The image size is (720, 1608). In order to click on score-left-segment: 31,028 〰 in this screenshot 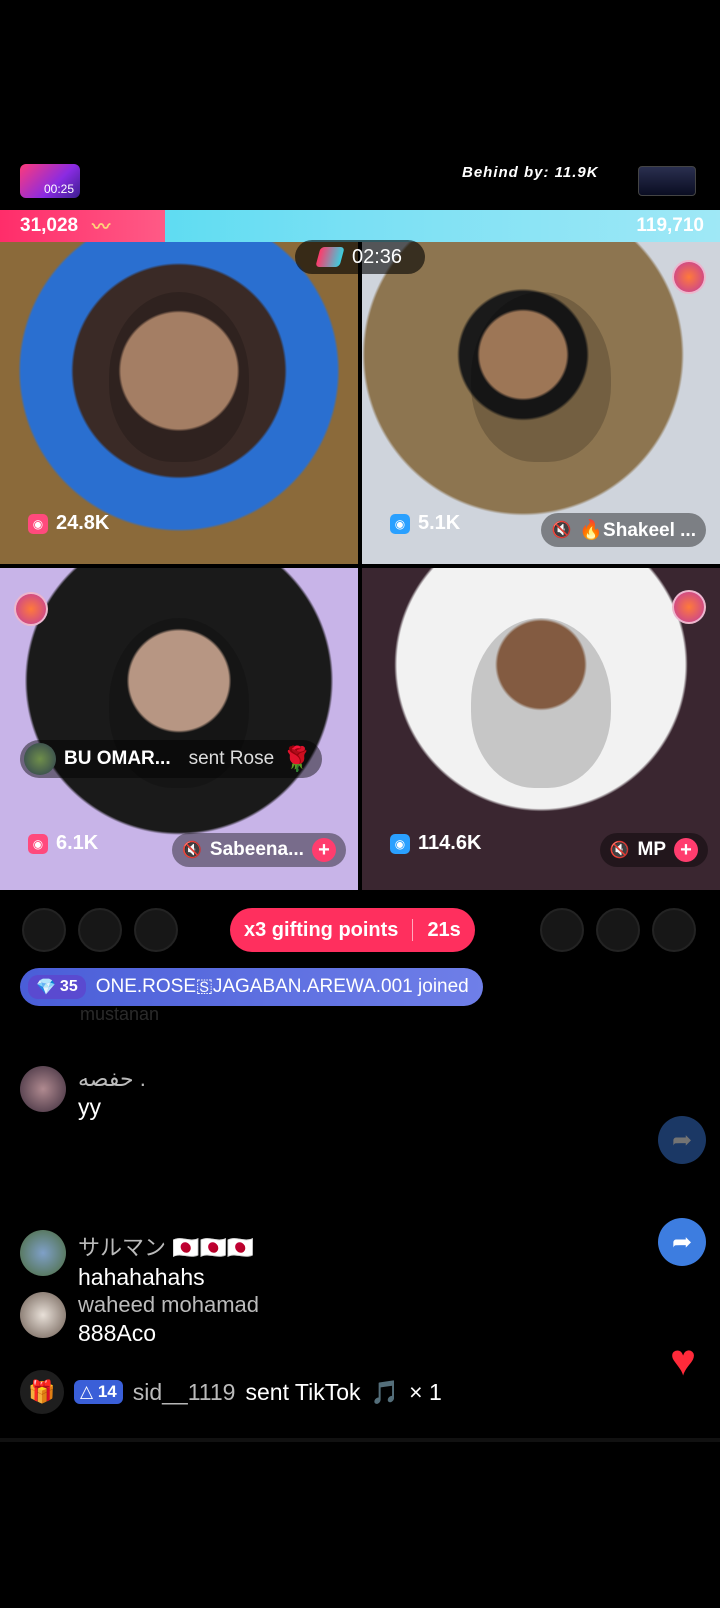, I will do `click(82, 226)`.